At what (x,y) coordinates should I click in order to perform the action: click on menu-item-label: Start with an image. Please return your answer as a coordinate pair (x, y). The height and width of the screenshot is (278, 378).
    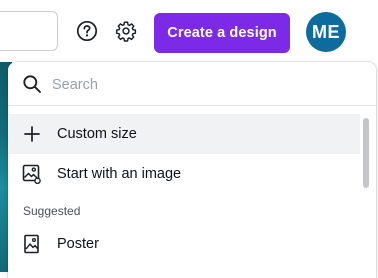
    Looking at the image, I should click on (119, 174).